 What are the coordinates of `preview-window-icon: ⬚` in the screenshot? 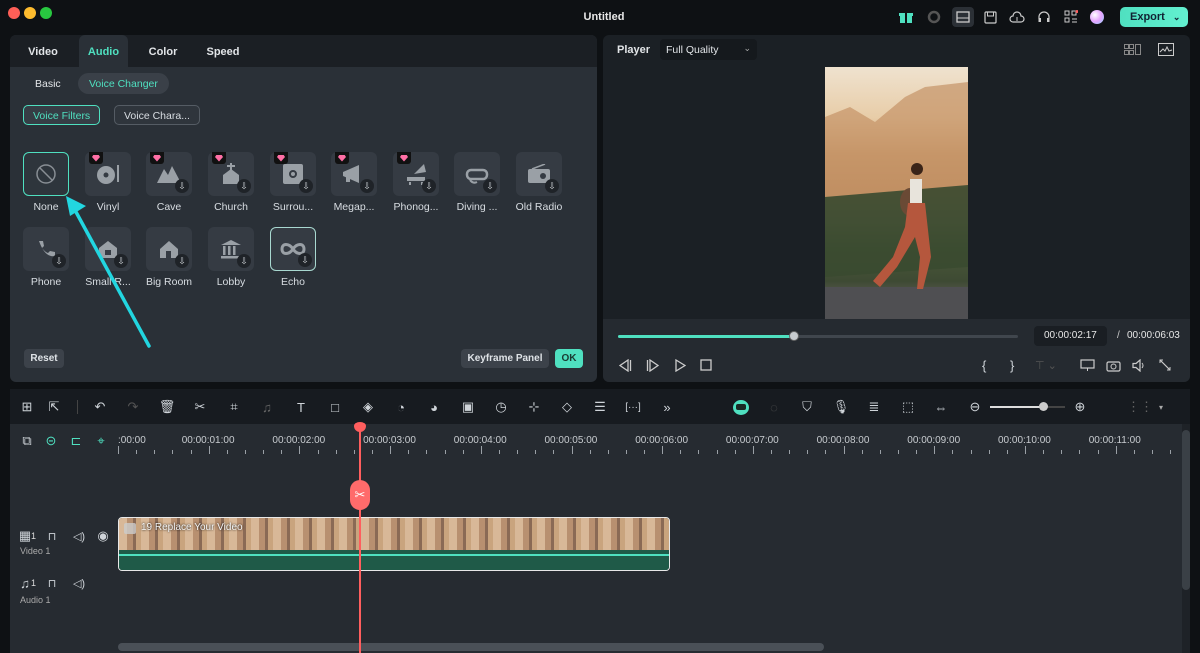 It's located at (908, 407).